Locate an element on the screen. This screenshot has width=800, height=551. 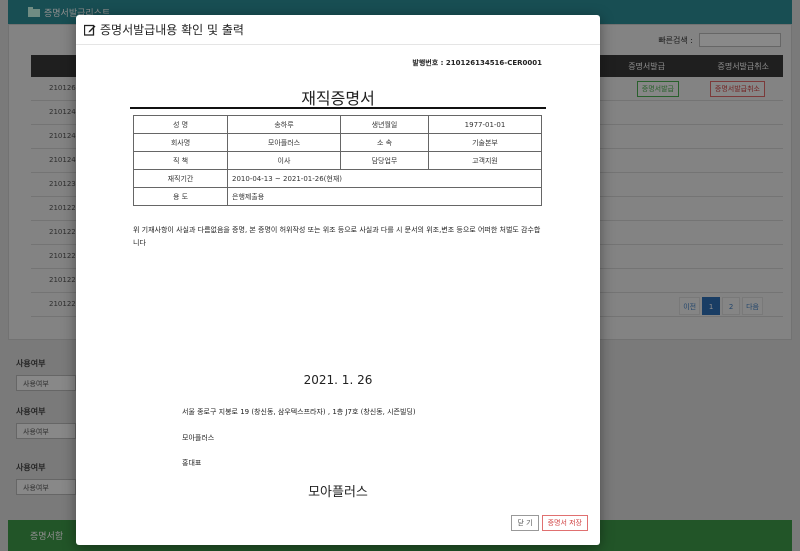
value-department: 기술본부 is located at coordinates (485, 142).